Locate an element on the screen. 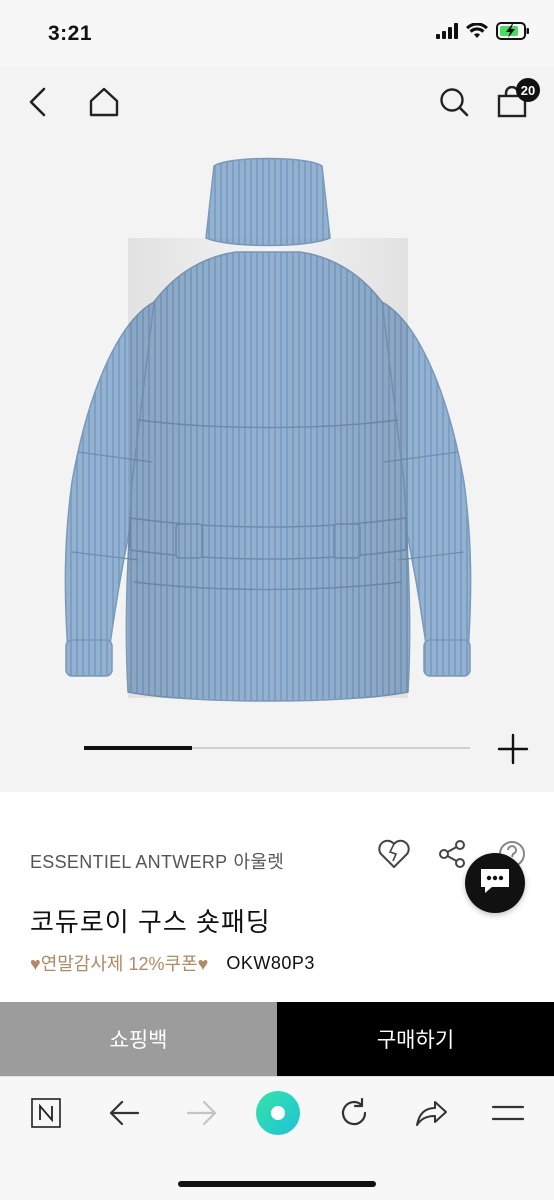 The image size is (554, 1200). store-type: 아울렛 is located at coordinates (259, 862).